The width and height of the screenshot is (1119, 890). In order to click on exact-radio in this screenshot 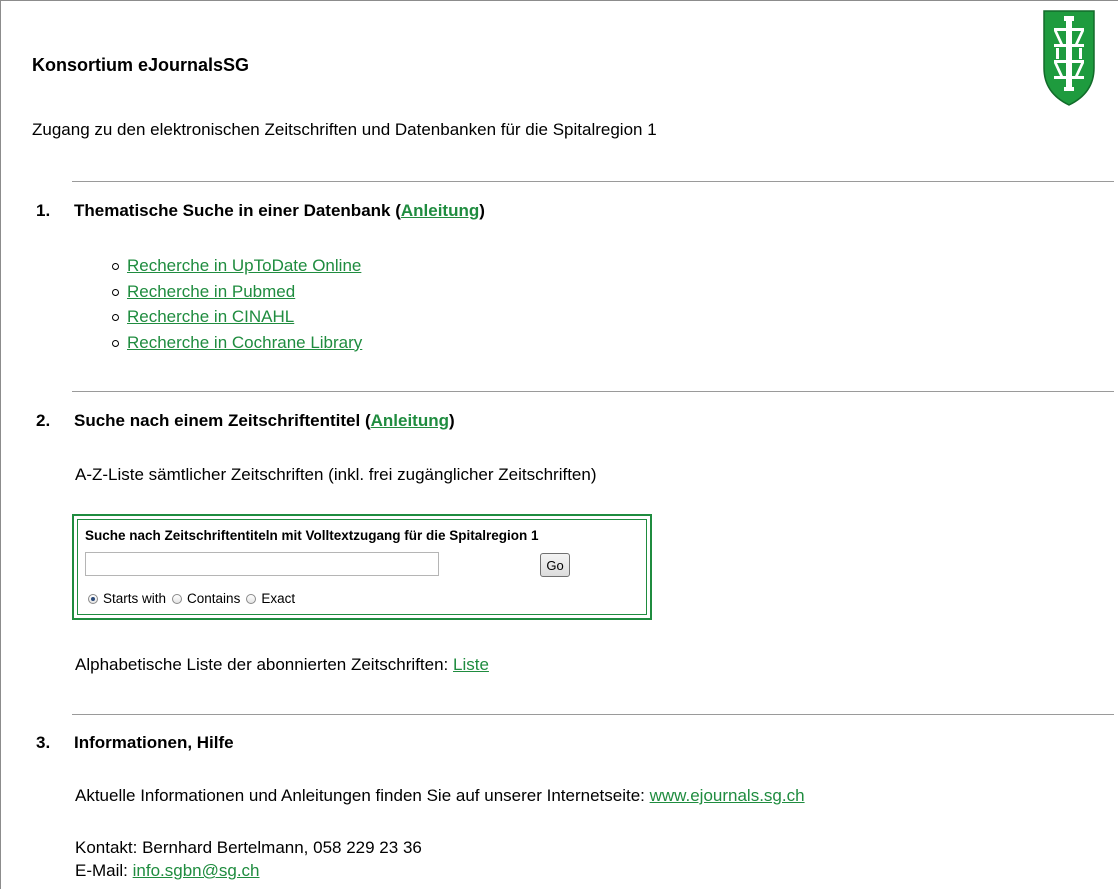, I will do `click(251, 598)`.